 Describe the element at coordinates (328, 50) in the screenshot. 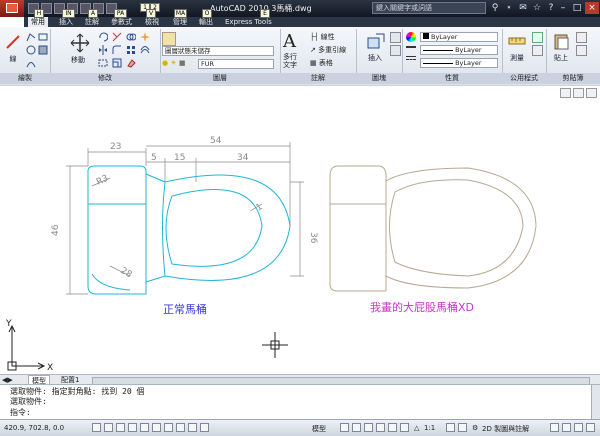

I see `multileader-button: ↗ 多重引線` at that location.